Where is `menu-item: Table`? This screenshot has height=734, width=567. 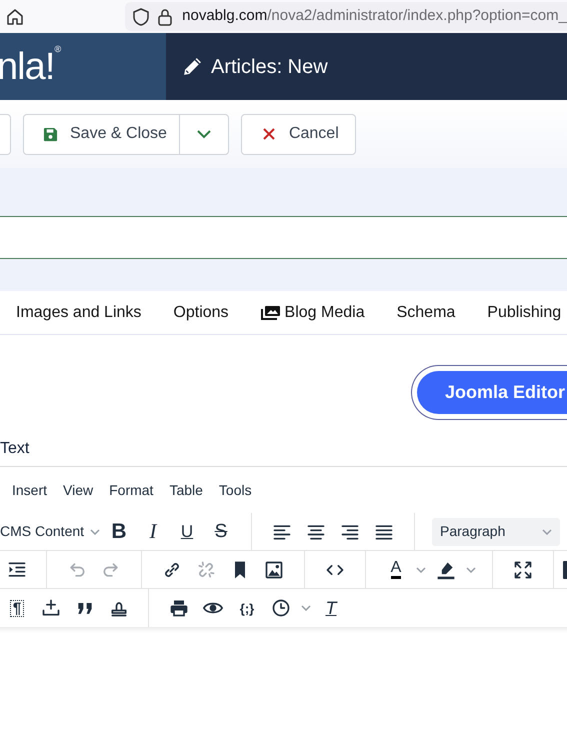
menu-item: Table is located at coordinates (186, 490).